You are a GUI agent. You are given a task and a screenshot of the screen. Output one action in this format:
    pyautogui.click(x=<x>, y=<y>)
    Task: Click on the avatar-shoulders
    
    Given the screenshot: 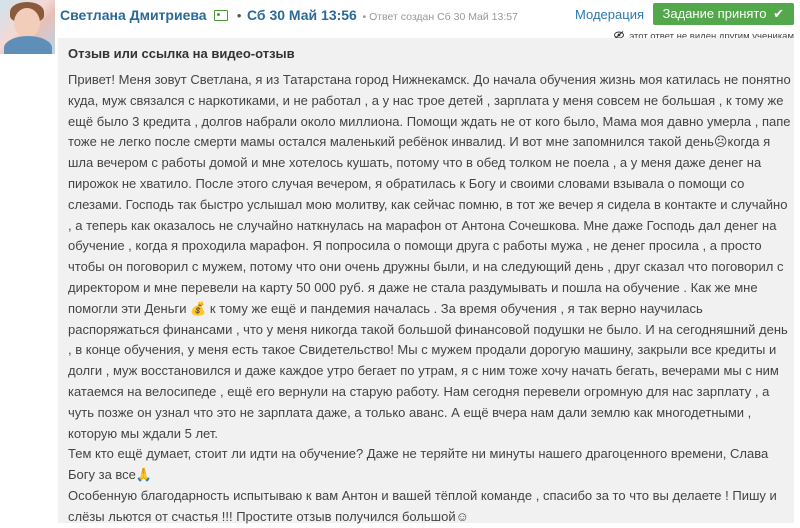 What is the action you would take?
    pyautogui.click(x=28, y=45)
    